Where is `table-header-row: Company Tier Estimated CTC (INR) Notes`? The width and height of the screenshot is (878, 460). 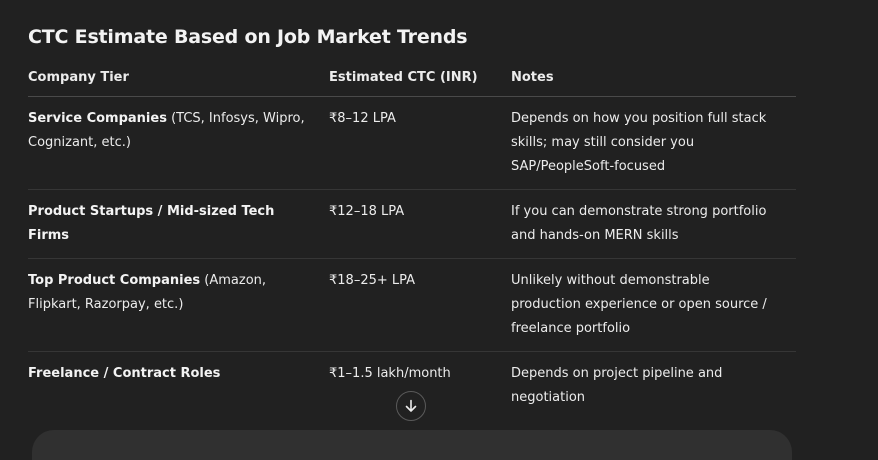
table-header-row: Company Tier Estimated CTC (INR) Notes is located at coordinates (412, 79).